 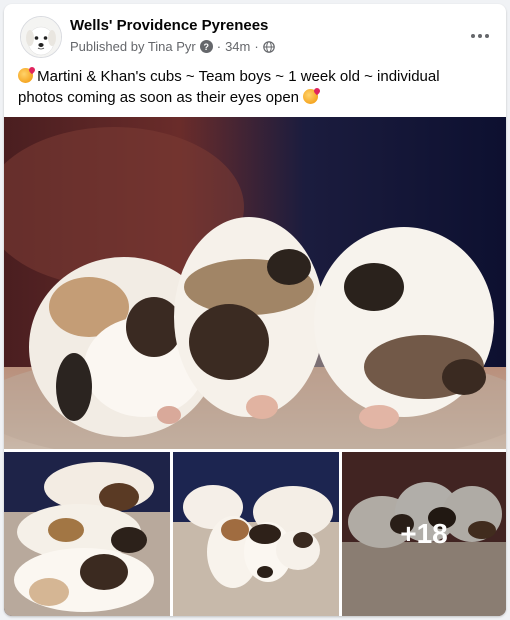 I want to click on more-photos-count: +18, so click(x=424, y=533).